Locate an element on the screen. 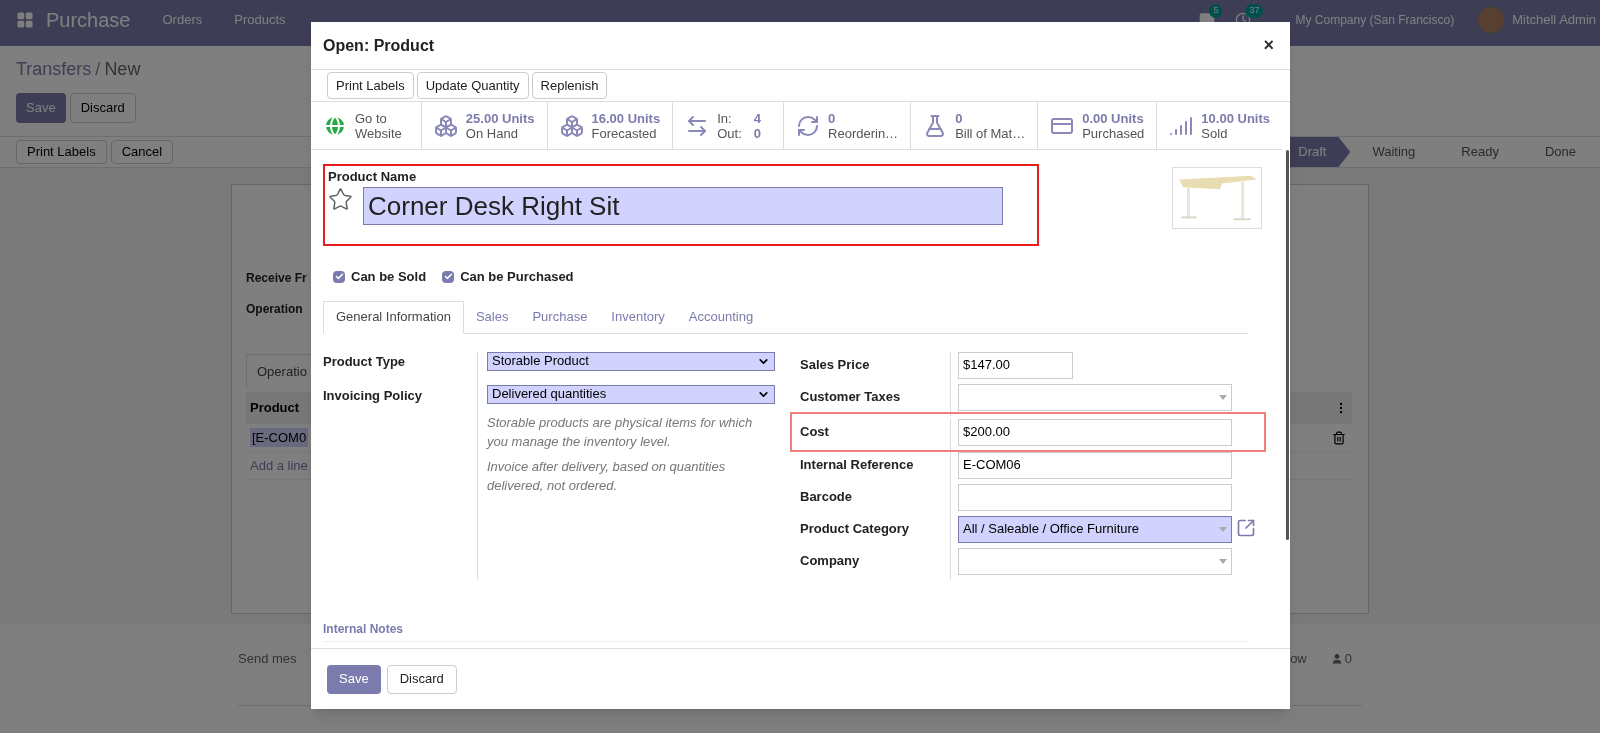 The image size is (1600, 733). followers-icon is located at coordinates (1336, 658).